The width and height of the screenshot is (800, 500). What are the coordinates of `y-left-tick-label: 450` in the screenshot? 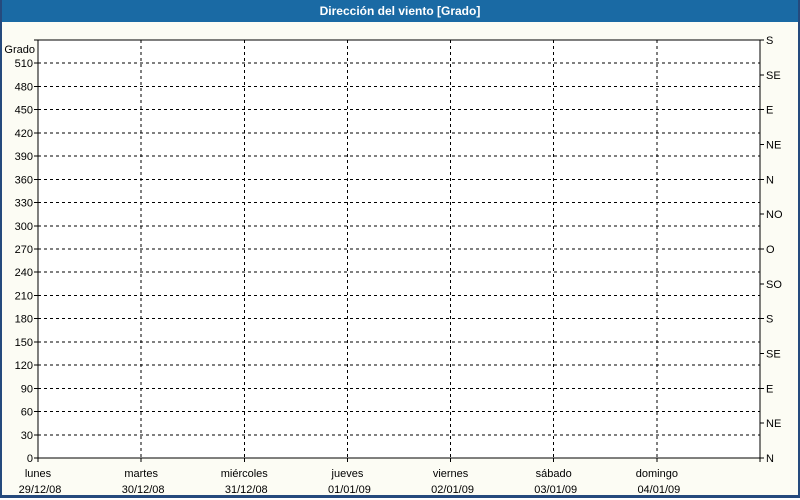 It's located at (24, 111).